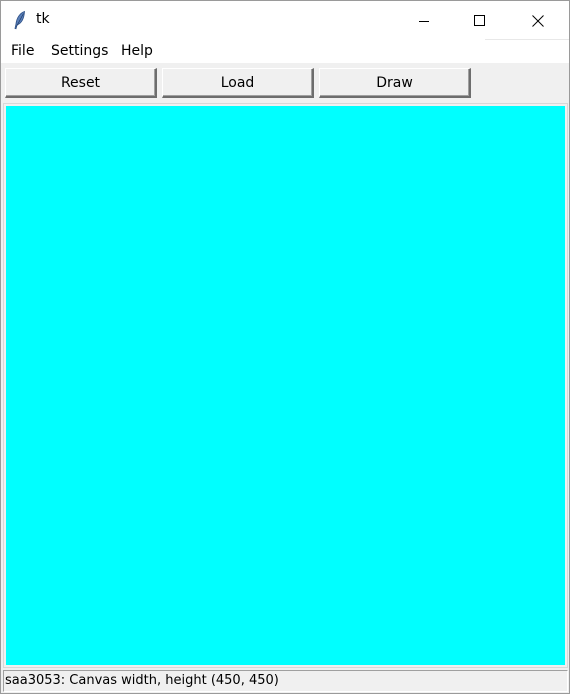 The height and width of the screenshot is (694, 570). Describe the element at coordinates (137, 51) in the screenshot. I see `menu-help: Help` at that location.